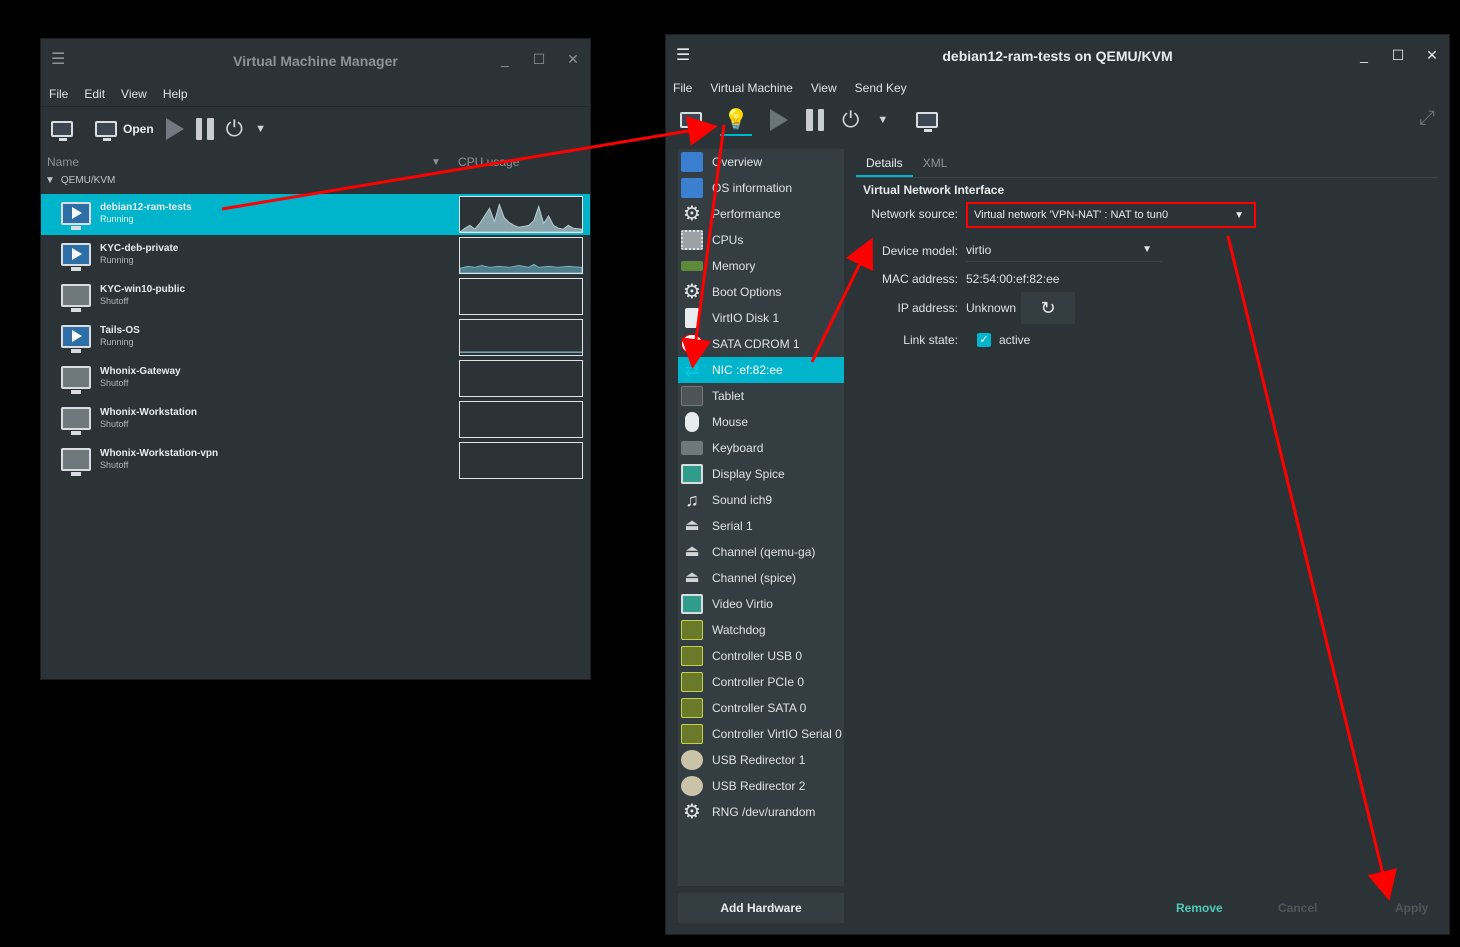 Image resolution: width=1460 pixels, height=947 pixels. I want to click on open-button: Open, so click(124, 130).